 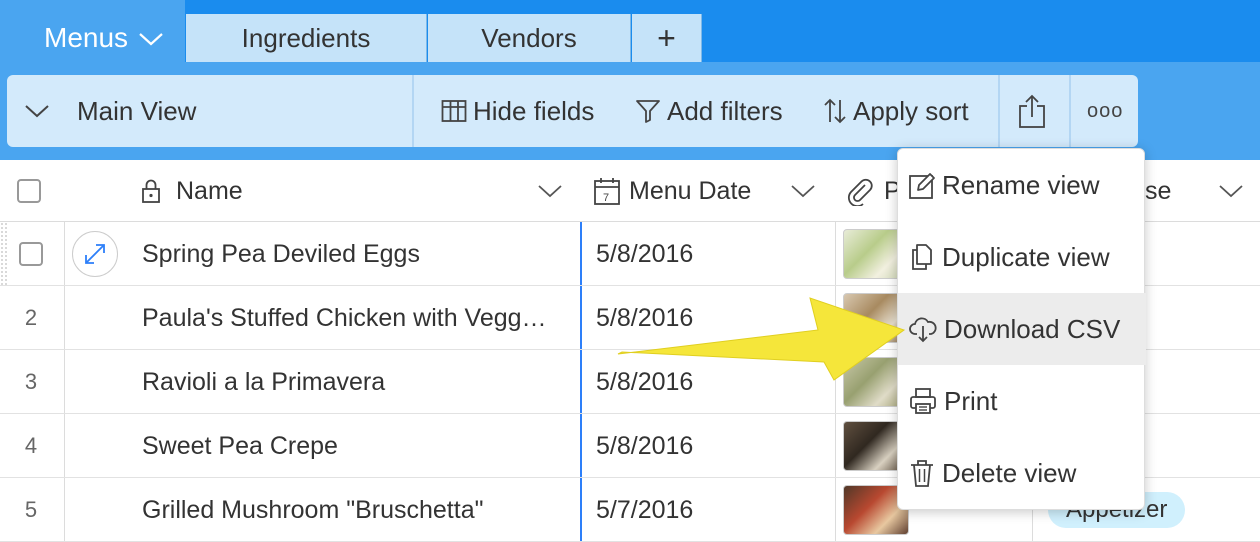 I want to click on base-tab-bar: Menus Ingredients Vendors +, so click(x=630, y=31).